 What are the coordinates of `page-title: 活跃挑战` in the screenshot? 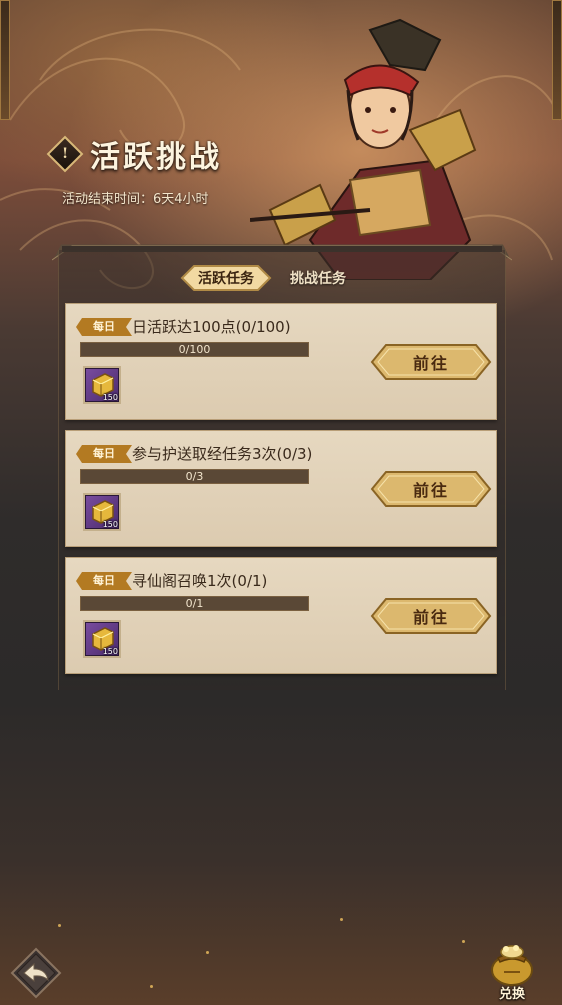 It's located at (156, 157).